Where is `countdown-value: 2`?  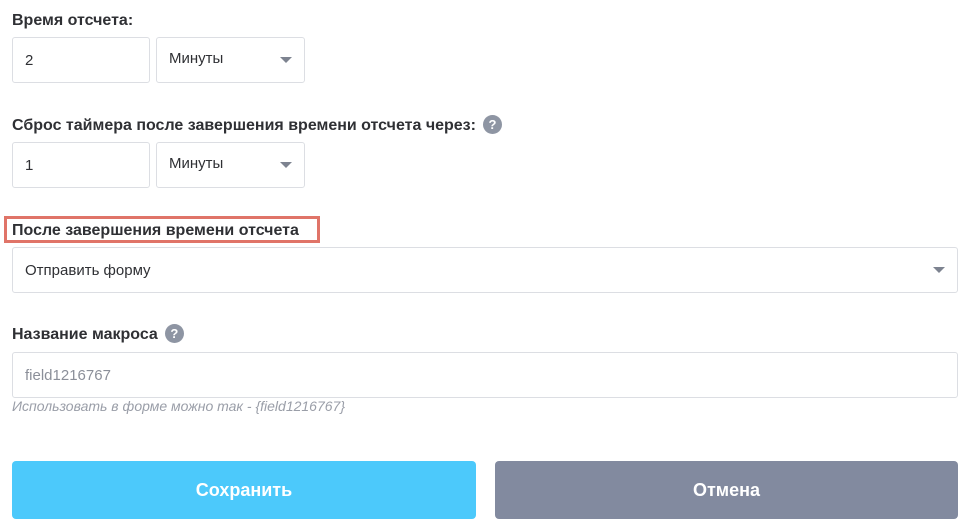
countdown-value: 2 is located at coordinates (29, 60).